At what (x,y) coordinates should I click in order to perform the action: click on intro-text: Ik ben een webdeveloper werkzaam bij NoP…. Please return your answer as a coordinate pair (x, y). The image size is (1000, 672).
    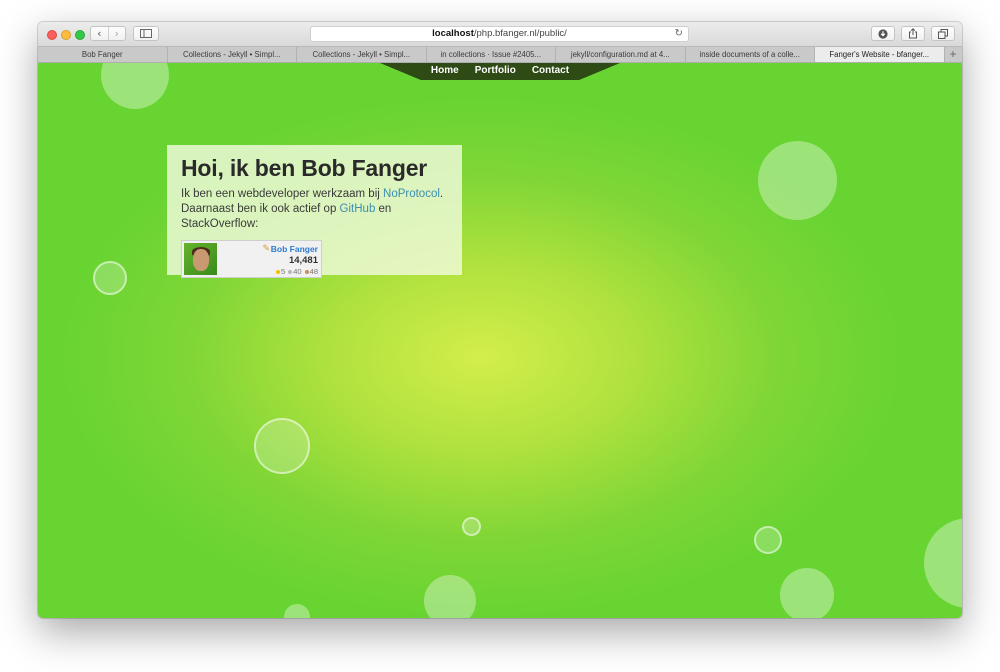
    Looking at the image, I should click on (314, 209).